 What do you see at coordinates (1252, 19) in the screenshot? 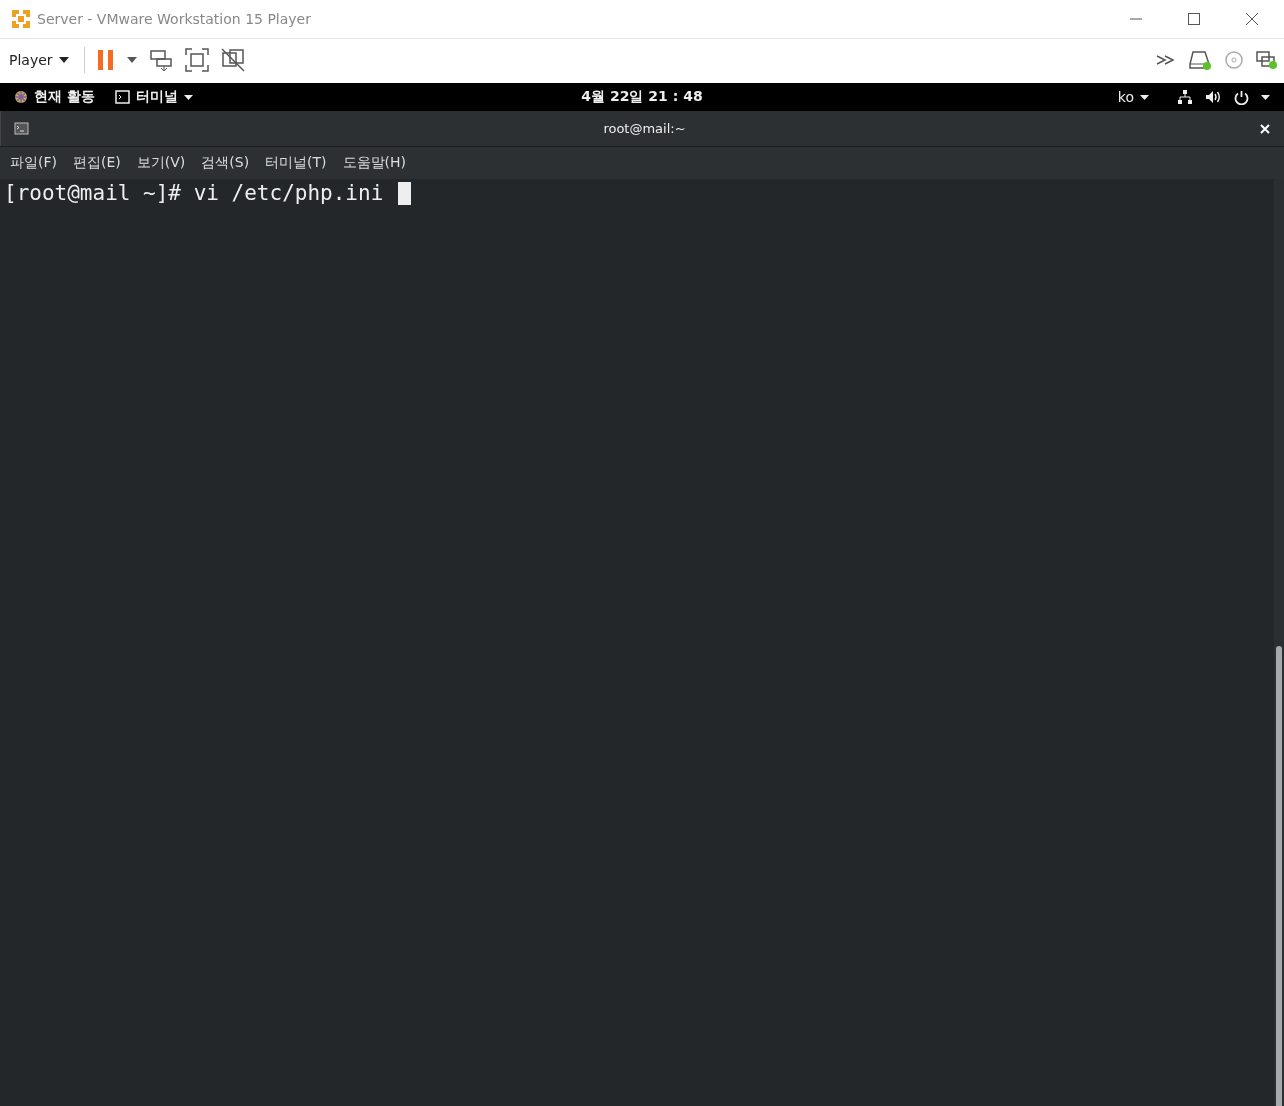
I see `close-icon` at bounding box center [1252, 19].